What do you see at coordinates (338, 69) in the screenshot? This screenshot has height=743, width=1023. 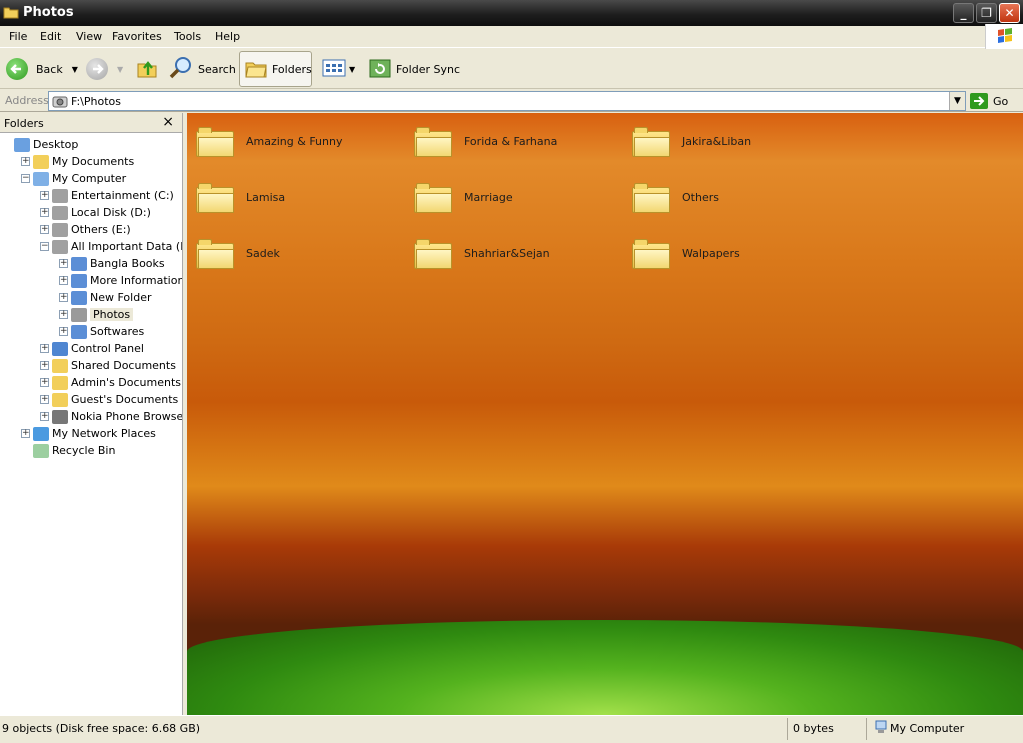 I see `views-button: ▼` at bounding box center [338, 69].